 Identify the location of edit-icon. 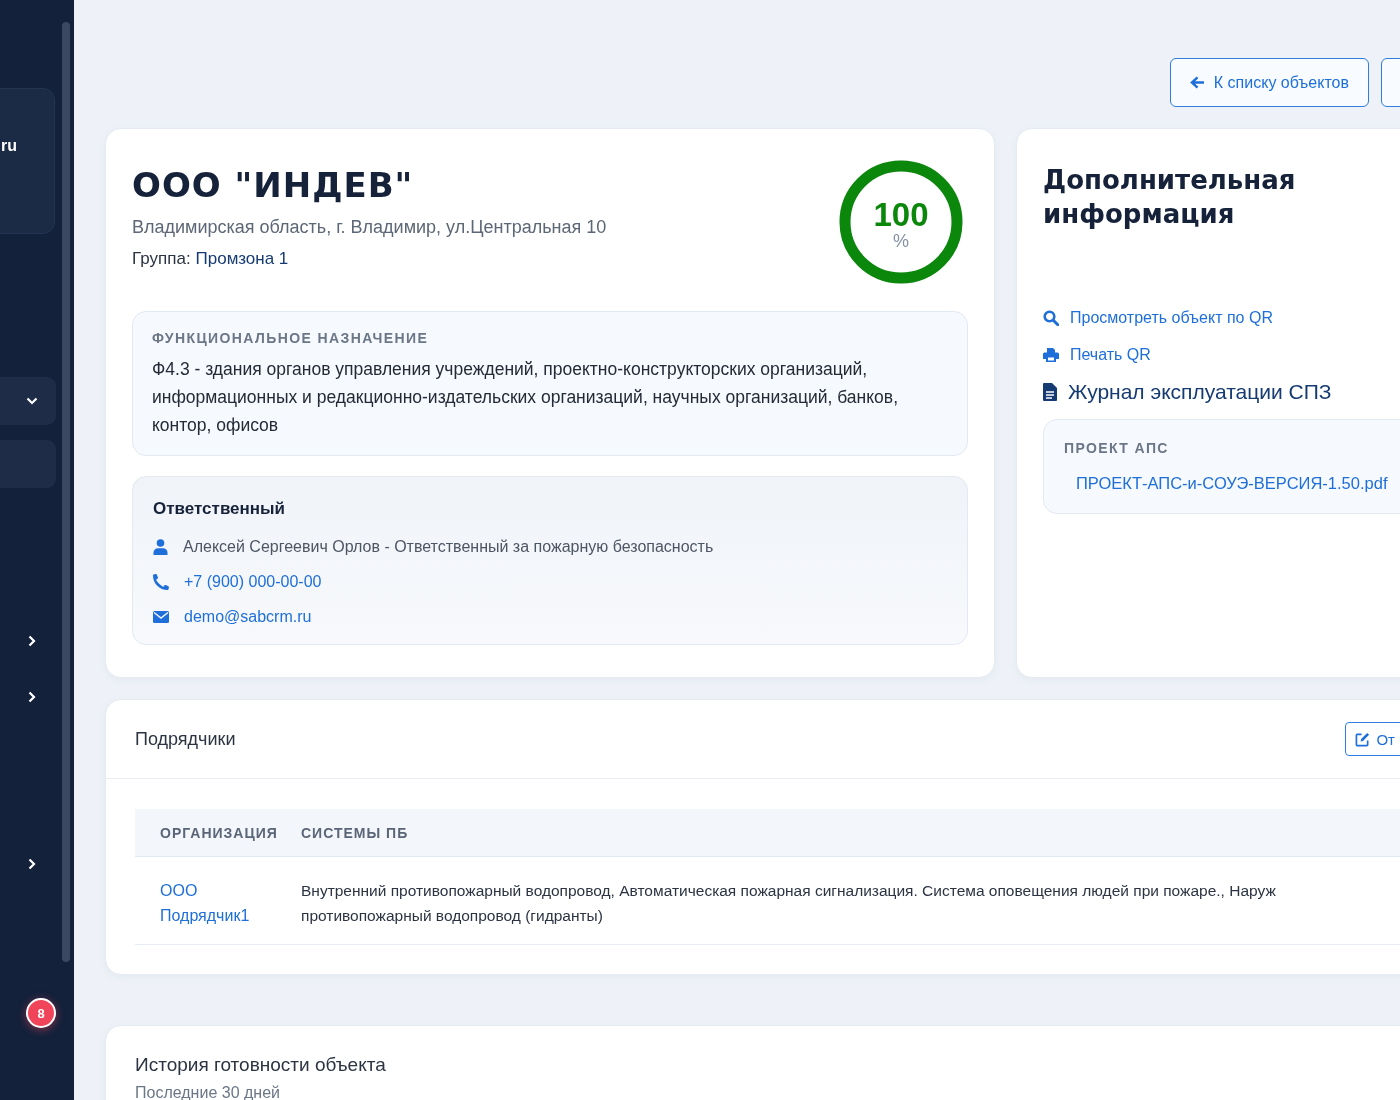
(1363, 739).